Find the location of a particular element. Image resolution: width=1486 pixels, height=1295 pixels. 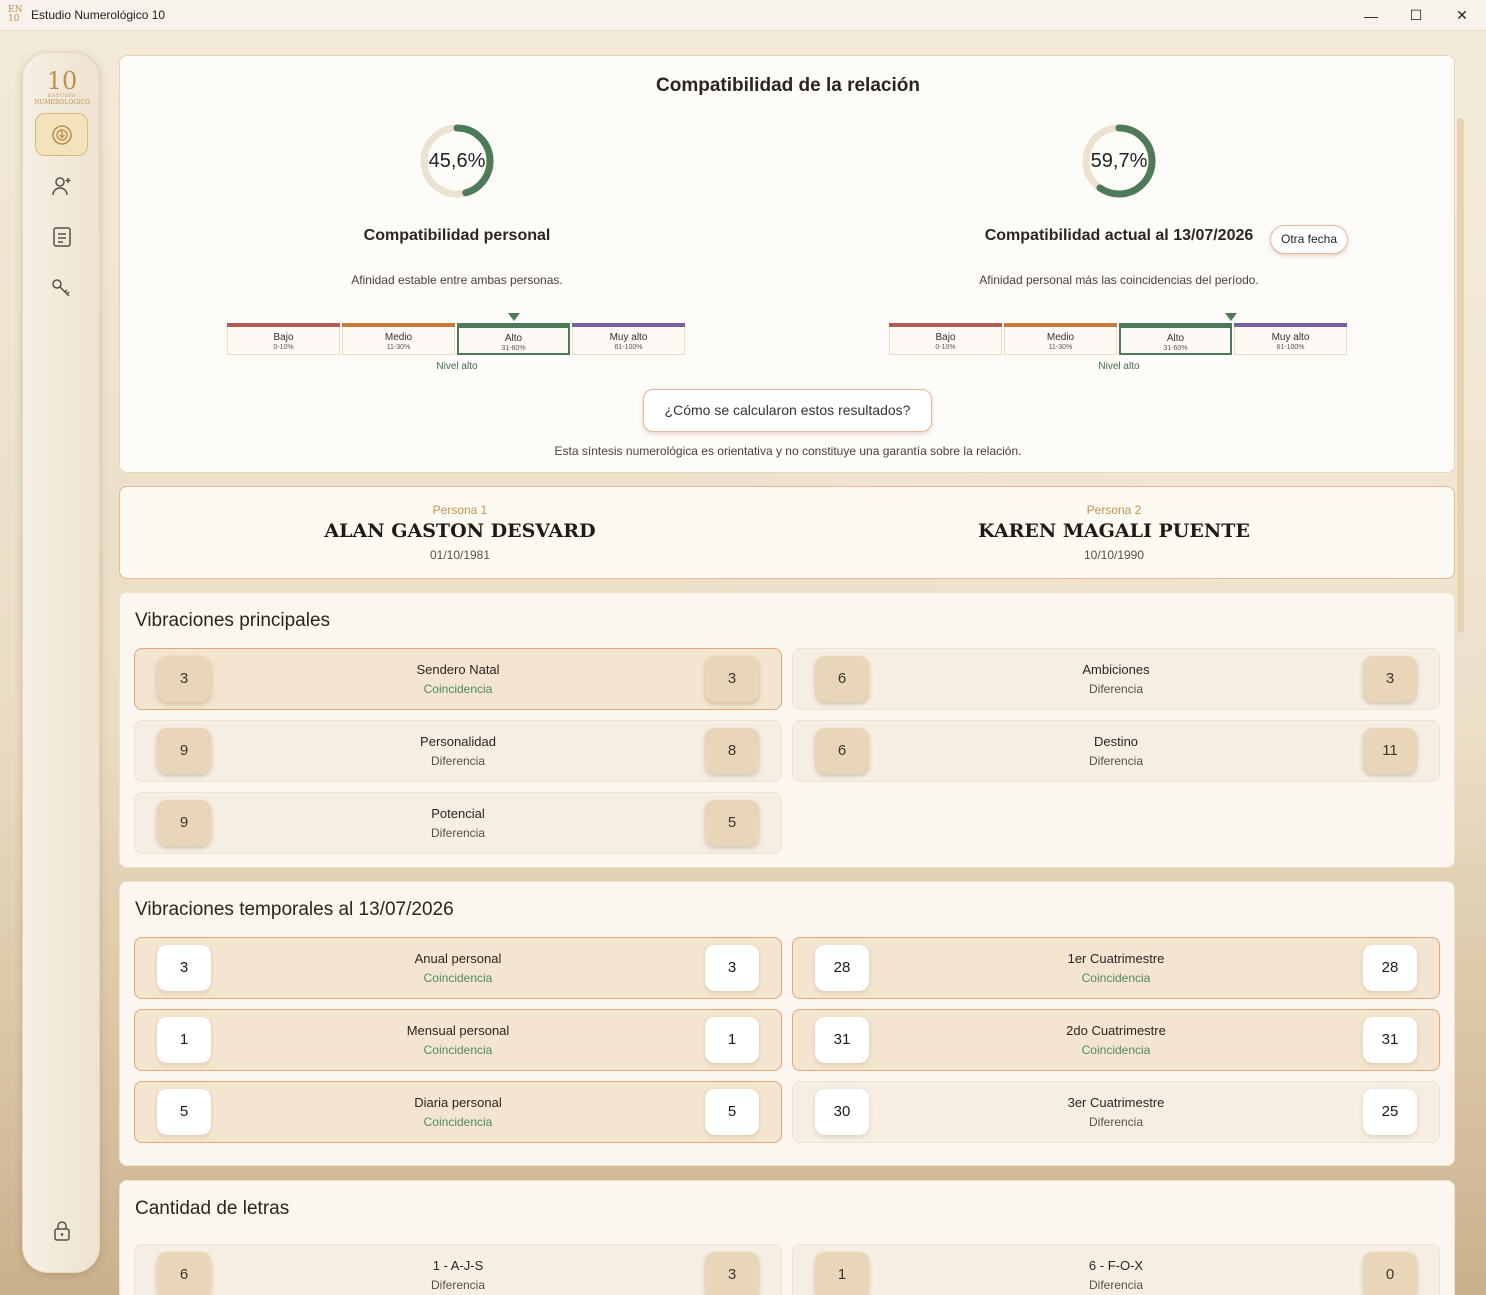

vibration-row: 6 Destino Diferencia 11 is located at coordinates (1116, 751).